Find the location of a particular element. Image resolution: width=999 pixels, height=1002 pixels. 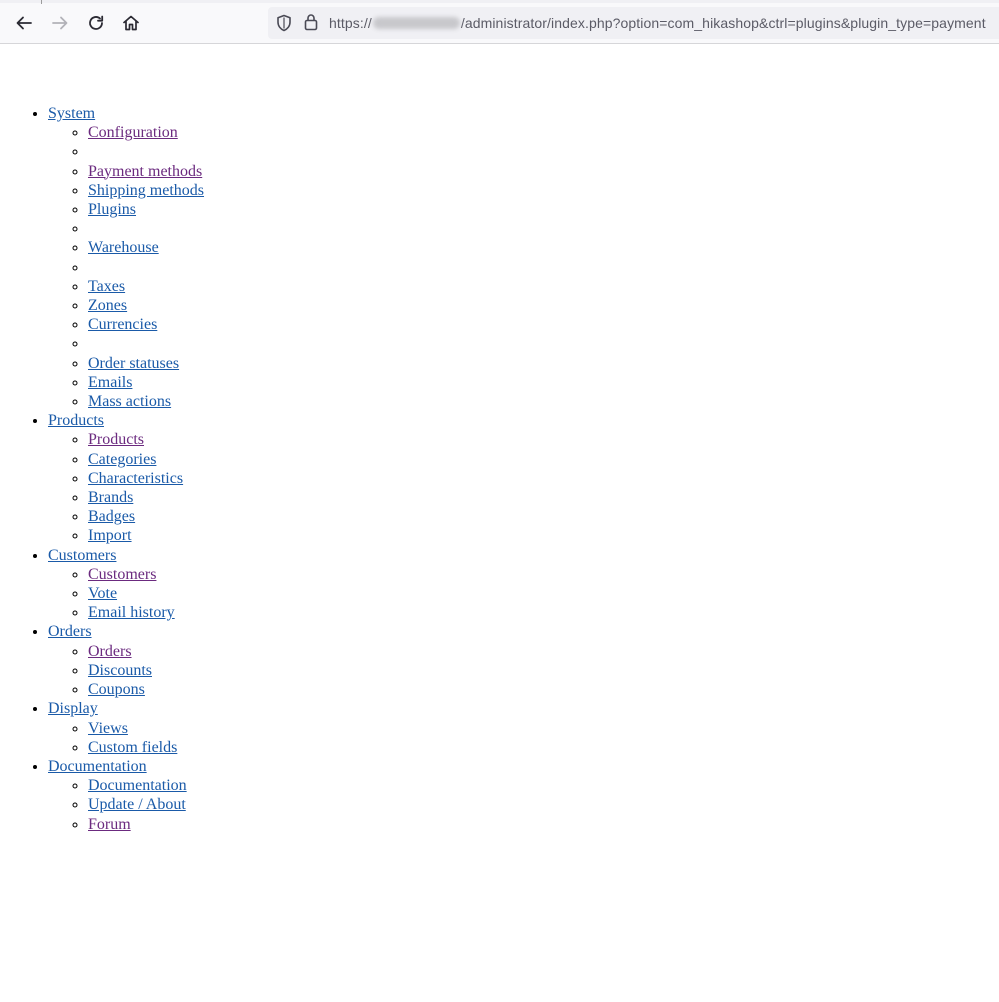

submenu-link: Coupons is located at coordinates (116, 689).